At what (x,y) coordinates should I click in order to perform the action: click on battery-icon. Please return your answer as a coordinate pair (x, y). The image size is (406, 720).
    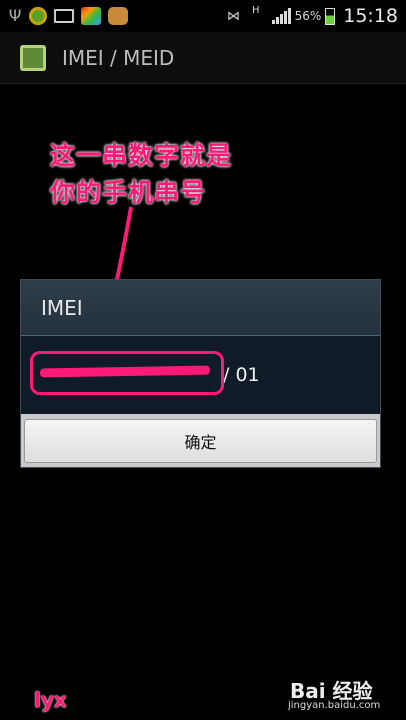
    Looking at the image, I should click on (330, 16).